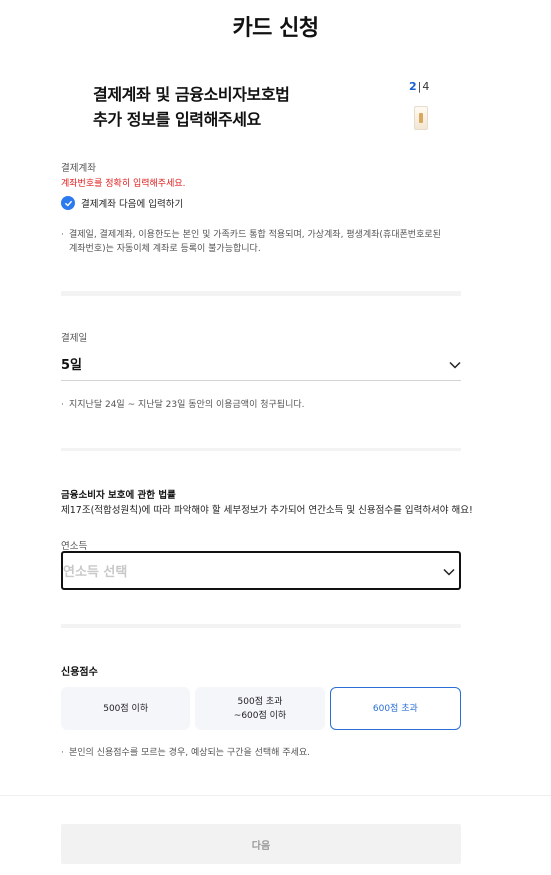  Describe the element at coordinates (118, 495) in the screenshot. I see `consumer-law-title: 금융소비자 보호에 관한 법률` at that location.